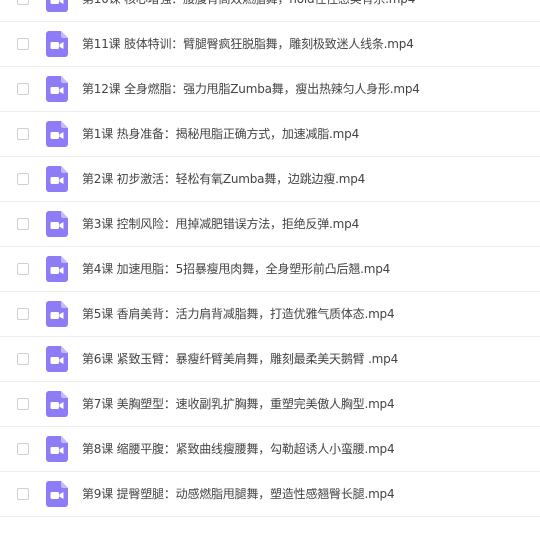 Image resolution: width=540 pixels, height=540 pixels. What do you see at coordinates (236, 269) in the screenshot?
I see `file-name: 第4课 加速甩脂：5招暴瘦甩肉舞，全身塑形前凸后翘.mp4` at bounding box center [236, 269].